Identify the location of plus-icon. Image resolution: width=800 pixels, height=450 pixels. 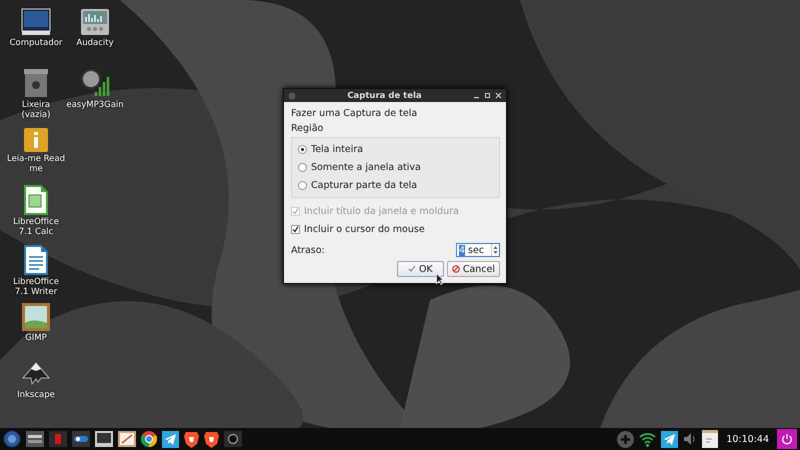
(625, 439).